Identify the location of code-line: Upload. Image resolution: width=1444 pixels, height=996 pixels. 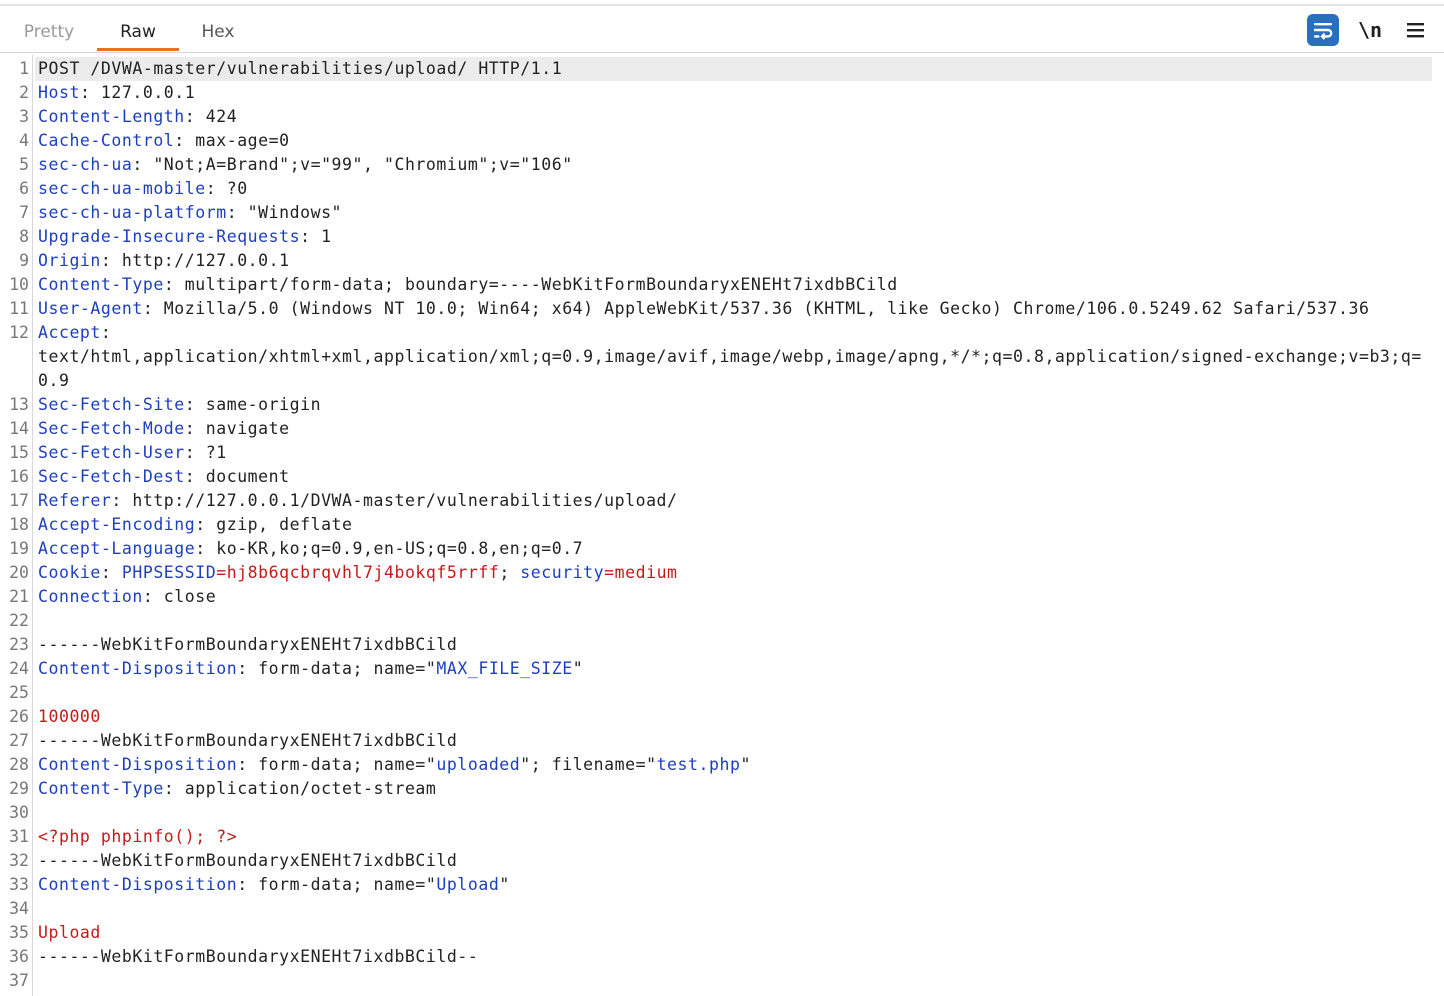
(69, 933).